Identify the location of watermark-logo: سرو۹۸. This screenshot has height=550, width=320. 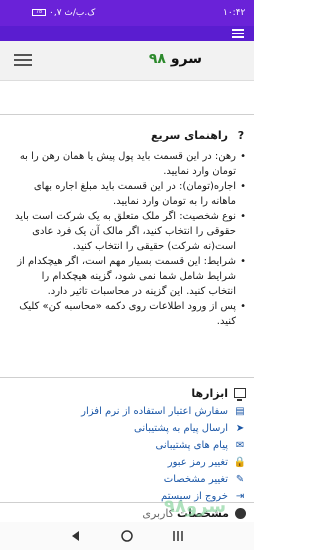
(195, 506).